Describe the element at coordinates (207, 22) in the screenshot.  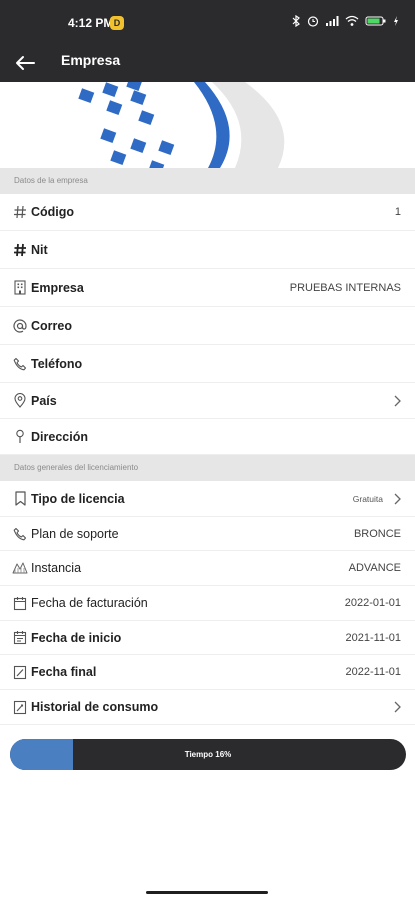
I see `status-bar: 4:12 PM D` at that location.